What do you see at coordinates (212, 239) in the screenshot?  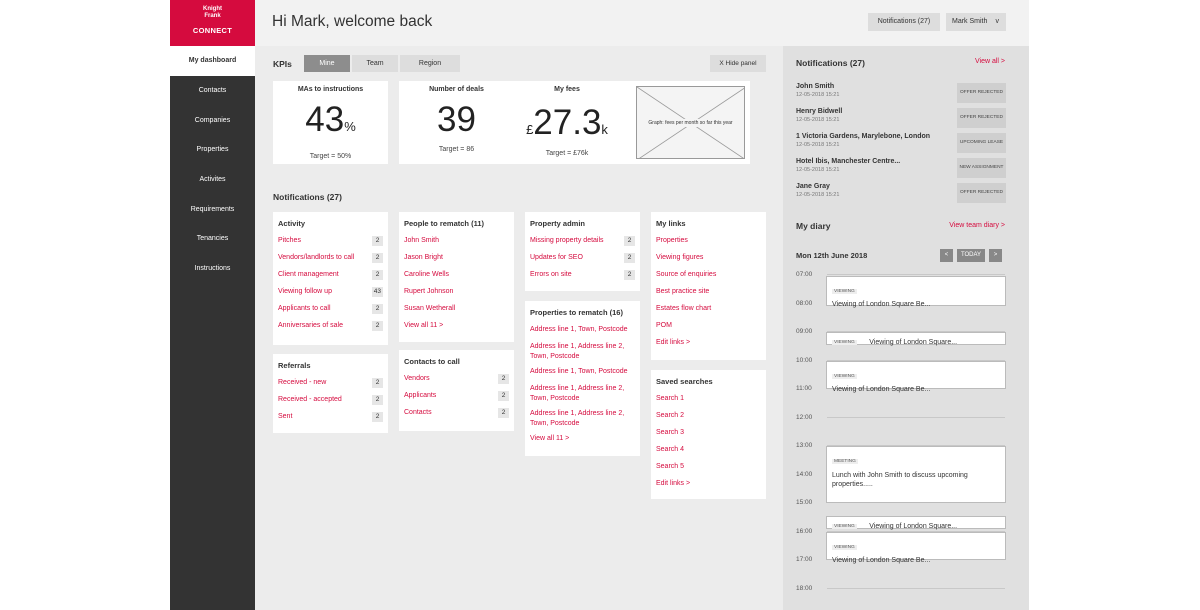 I see `sidebar-item-tenancies: Tenancies` at bounding box center [212, 239].